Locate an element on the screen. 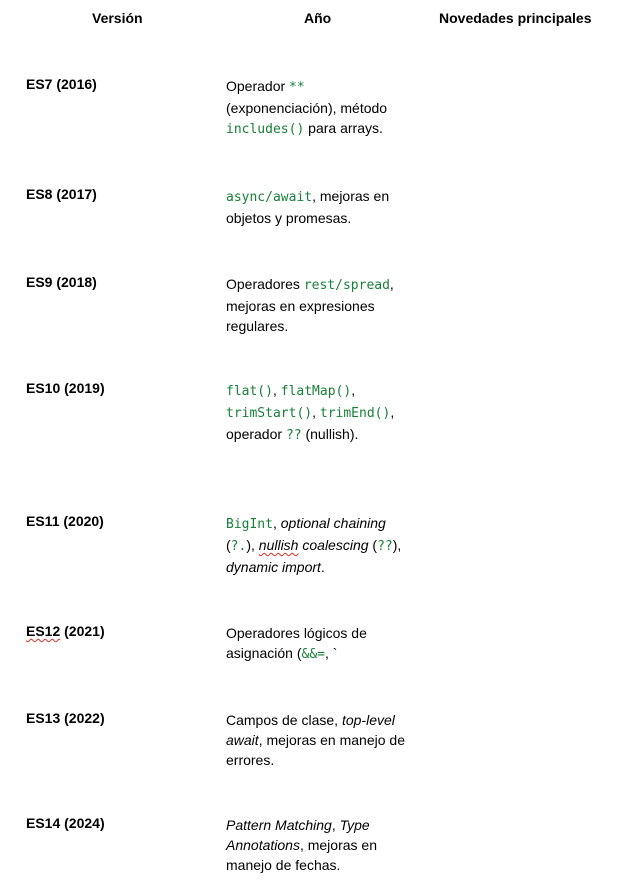 The height and width of the screenshot is (880, 621). version-cell: ES12 (2021) is located at coordinates (65, 631).